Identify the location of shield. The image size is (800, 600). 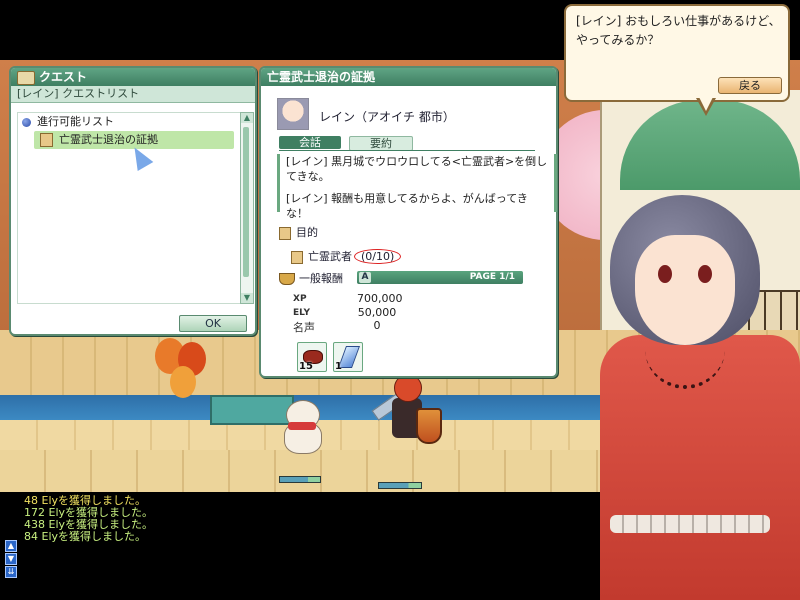
(429, 426).